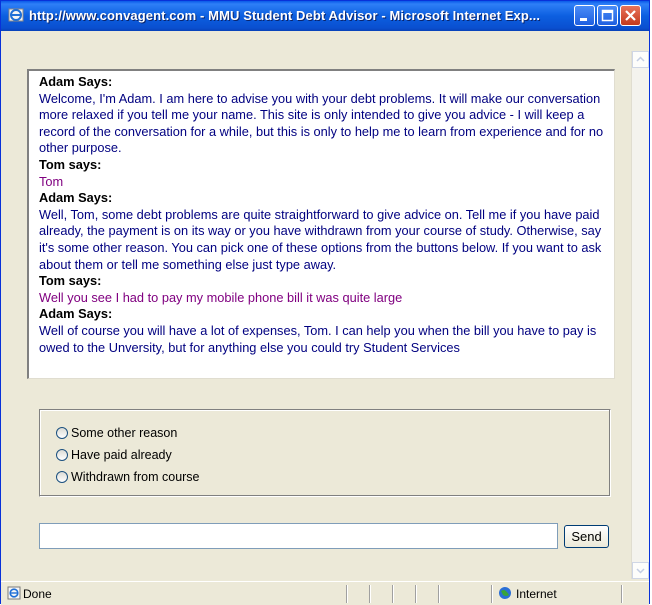  Describe the element at coordinates (536, 594) in the screenshot. I see `security-zone-text: Internet` at that location.